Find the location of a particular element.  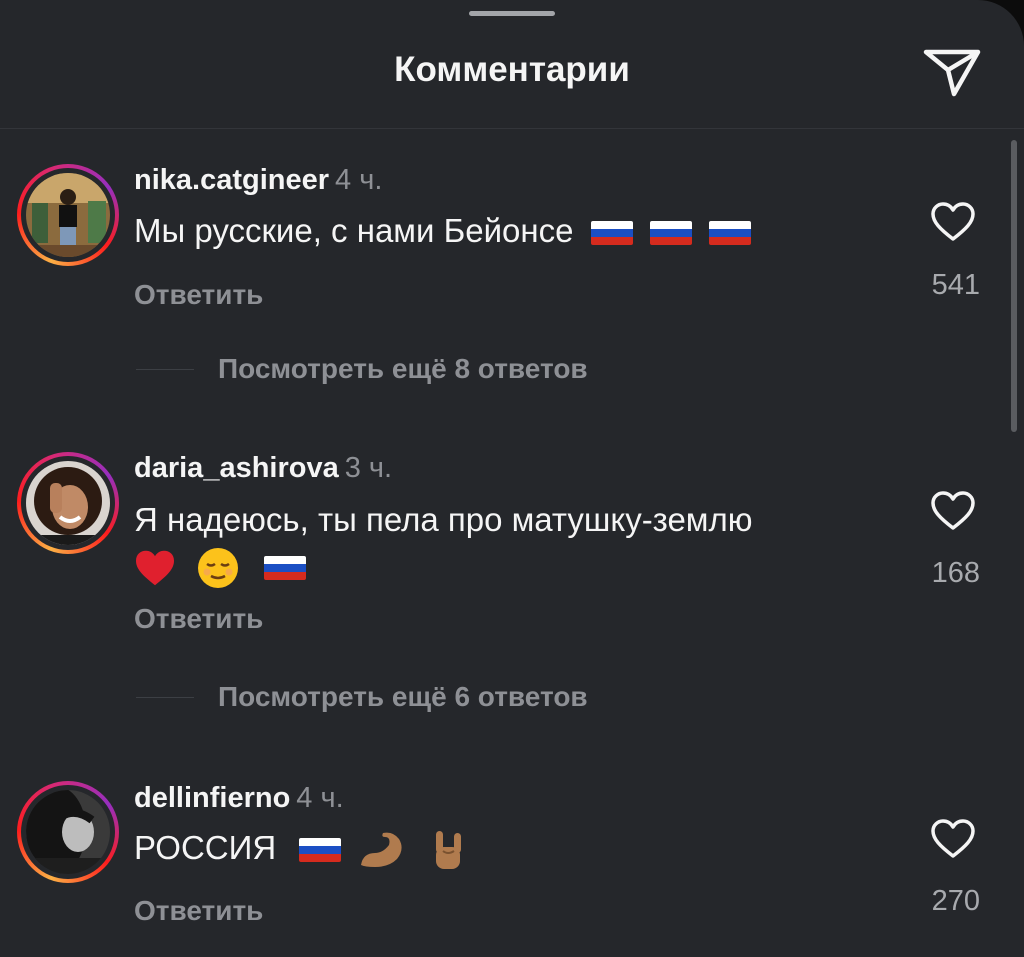

relieved-face-icon is located at coordinates (218, 568).